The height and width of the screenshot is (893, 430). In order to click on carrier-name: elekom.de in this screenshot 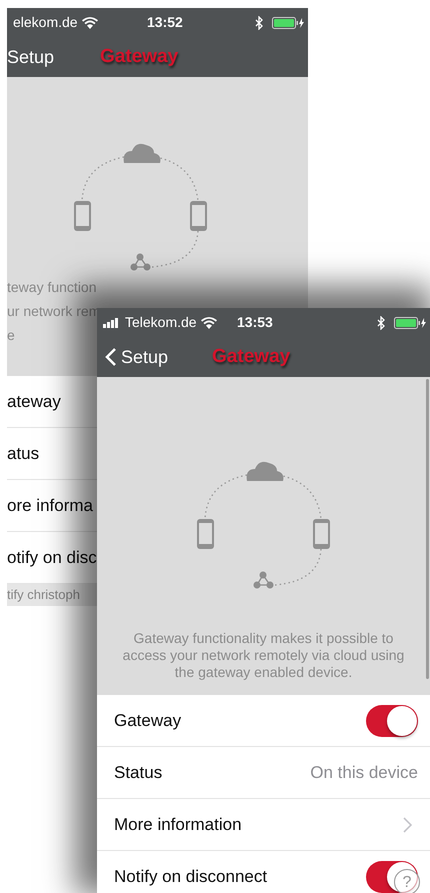, I will do `click(45, 22)`.